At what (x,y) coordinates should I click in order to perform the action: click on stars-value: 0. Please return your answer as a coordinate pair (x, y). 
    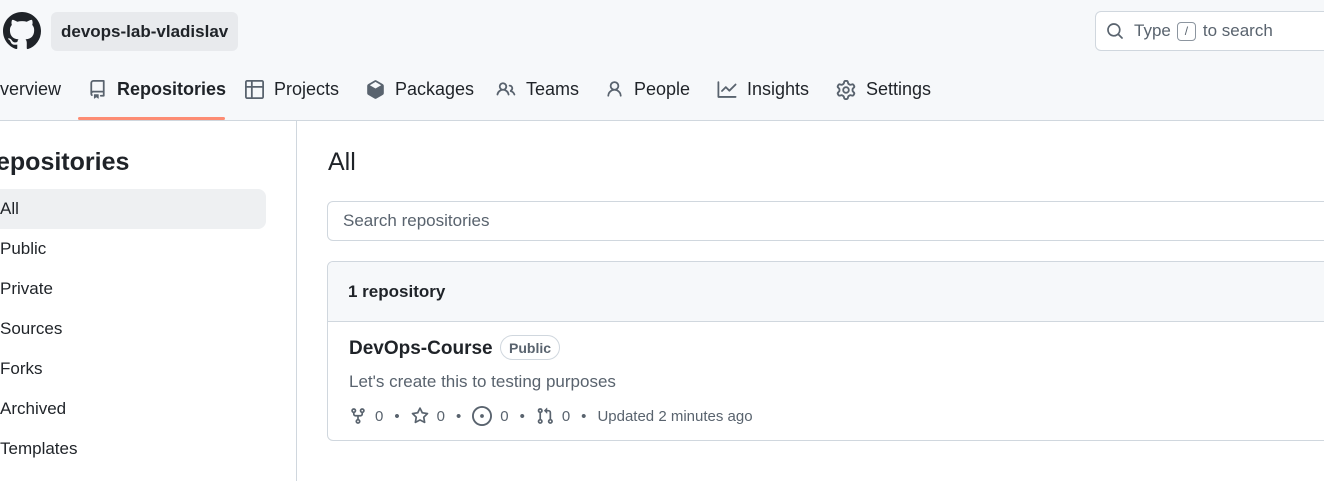
    Looking at the image, I should click on (440, 416).